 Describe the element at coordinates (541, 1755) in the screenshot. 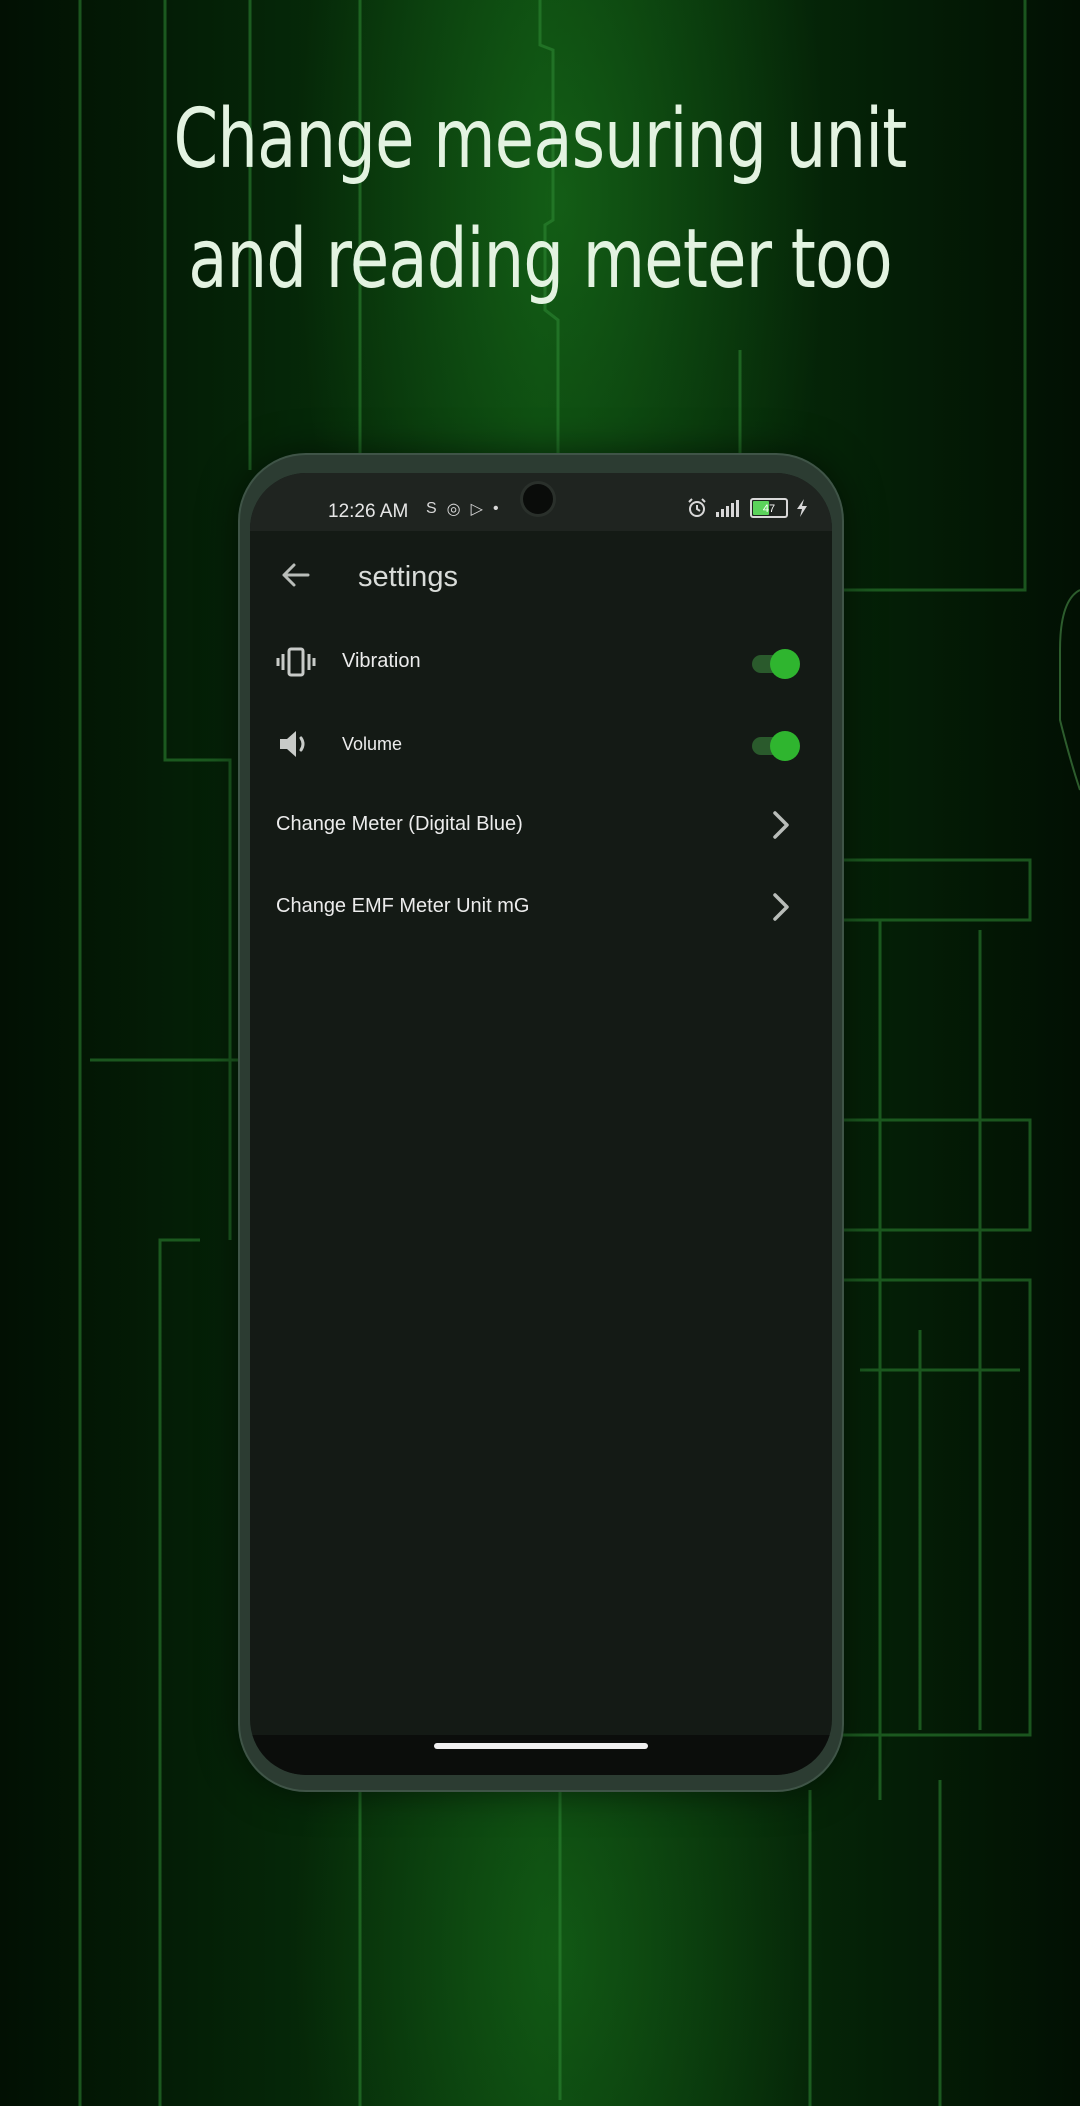

I see `navigation-bar` at that location.